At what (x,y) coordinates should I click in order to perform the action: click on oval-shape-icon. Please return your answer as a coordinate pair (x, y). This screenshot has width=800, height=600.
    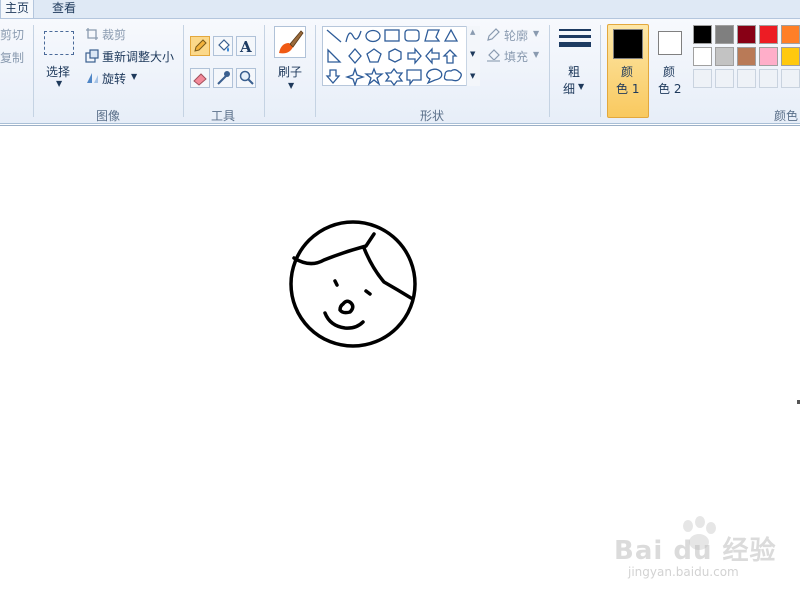
    Looking at the image, I should click on (373, 36).